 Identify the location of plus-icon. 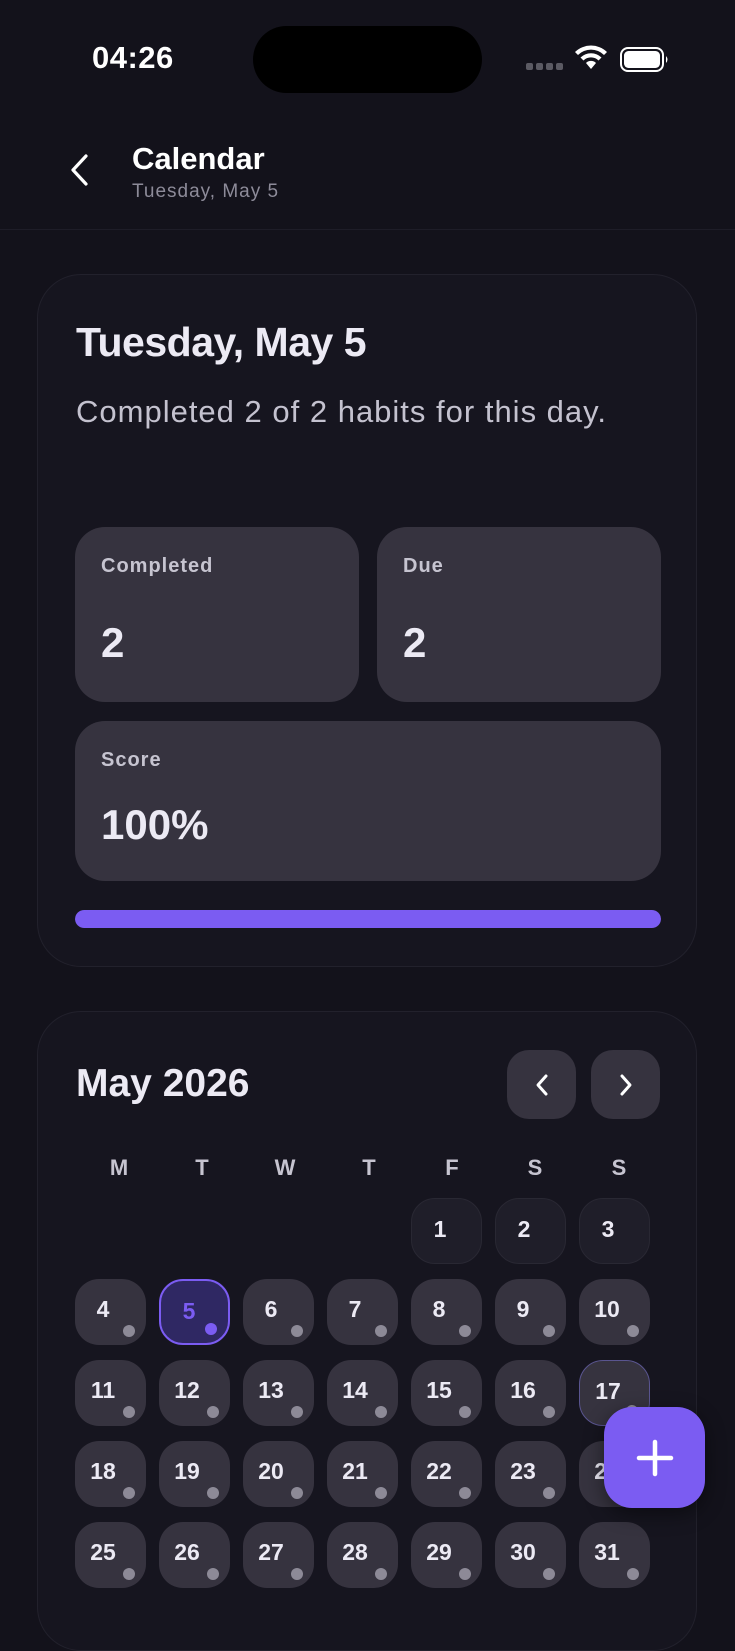
(654, 1457).